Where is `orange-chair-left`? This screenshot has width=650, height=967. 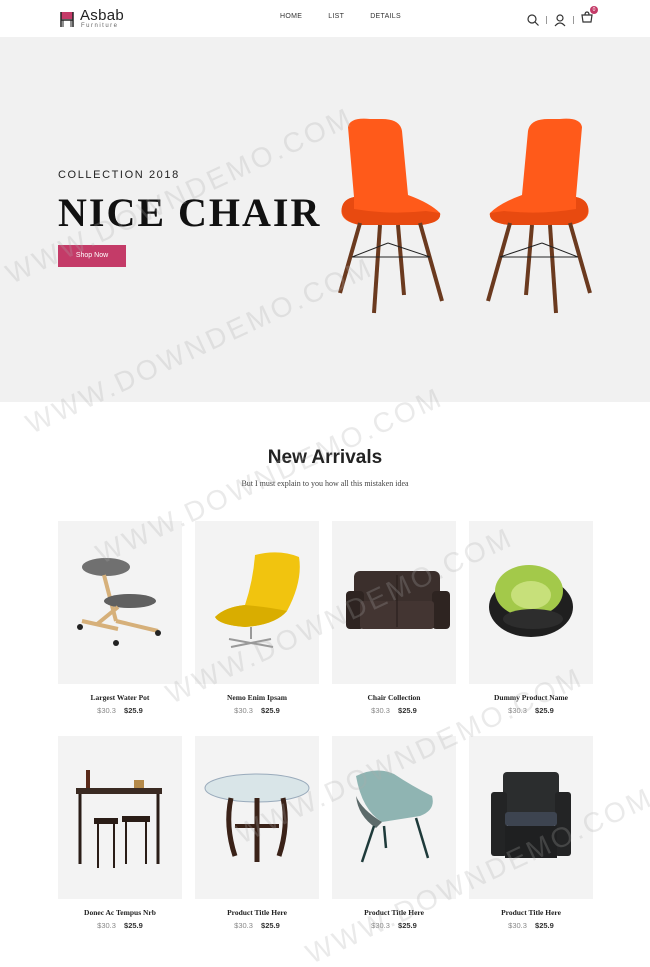
orange-chair-left is located at coordinates (391, 216).